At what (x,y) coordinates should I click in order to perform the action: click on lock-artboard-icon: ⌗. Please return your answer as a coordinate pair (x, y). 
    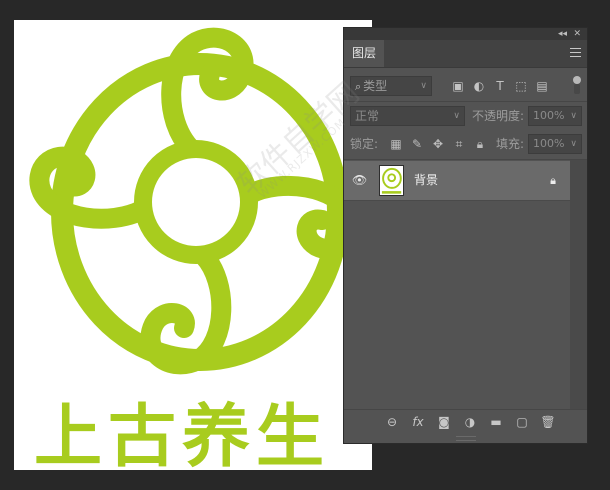
    Looking at the image, I should click on (459, 144).